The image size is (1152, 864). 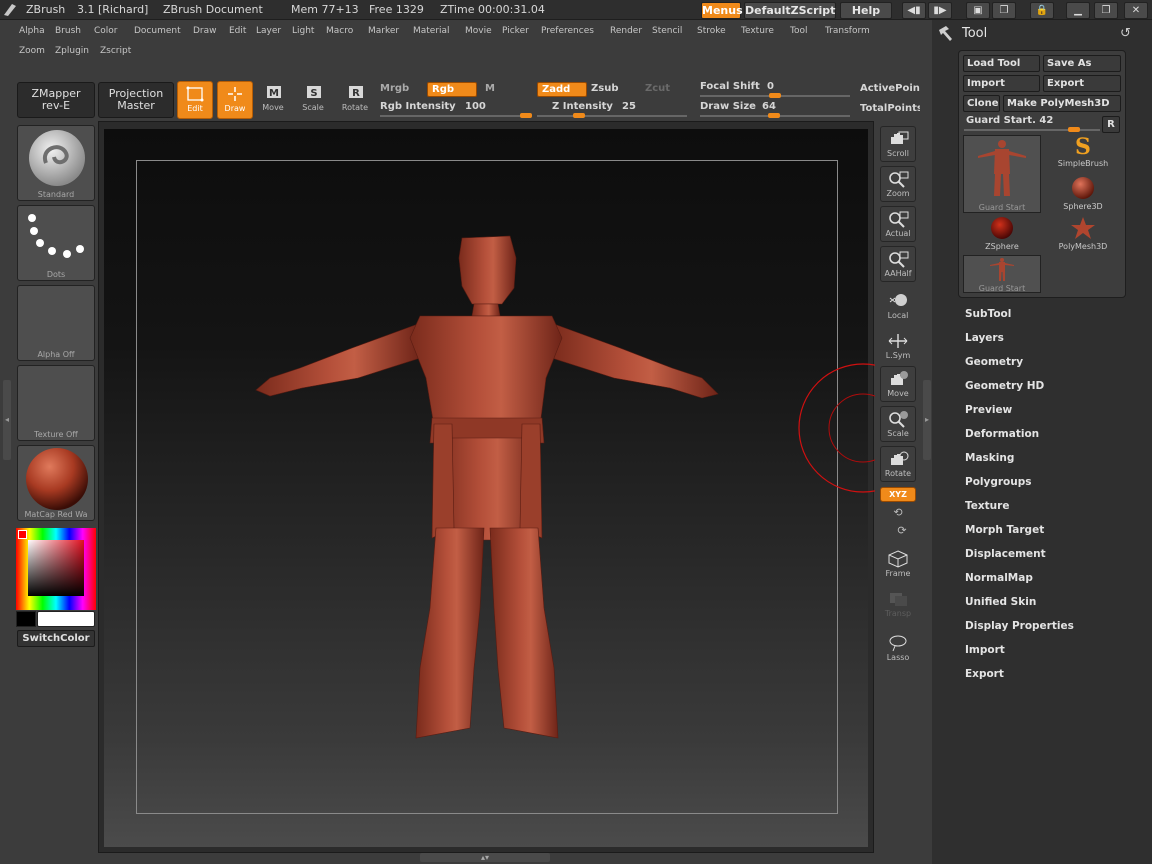 What do you see at coordinates (898, 224) in the screenshot?
I see `actual-button: Actual` at bounding box center [898, 224].